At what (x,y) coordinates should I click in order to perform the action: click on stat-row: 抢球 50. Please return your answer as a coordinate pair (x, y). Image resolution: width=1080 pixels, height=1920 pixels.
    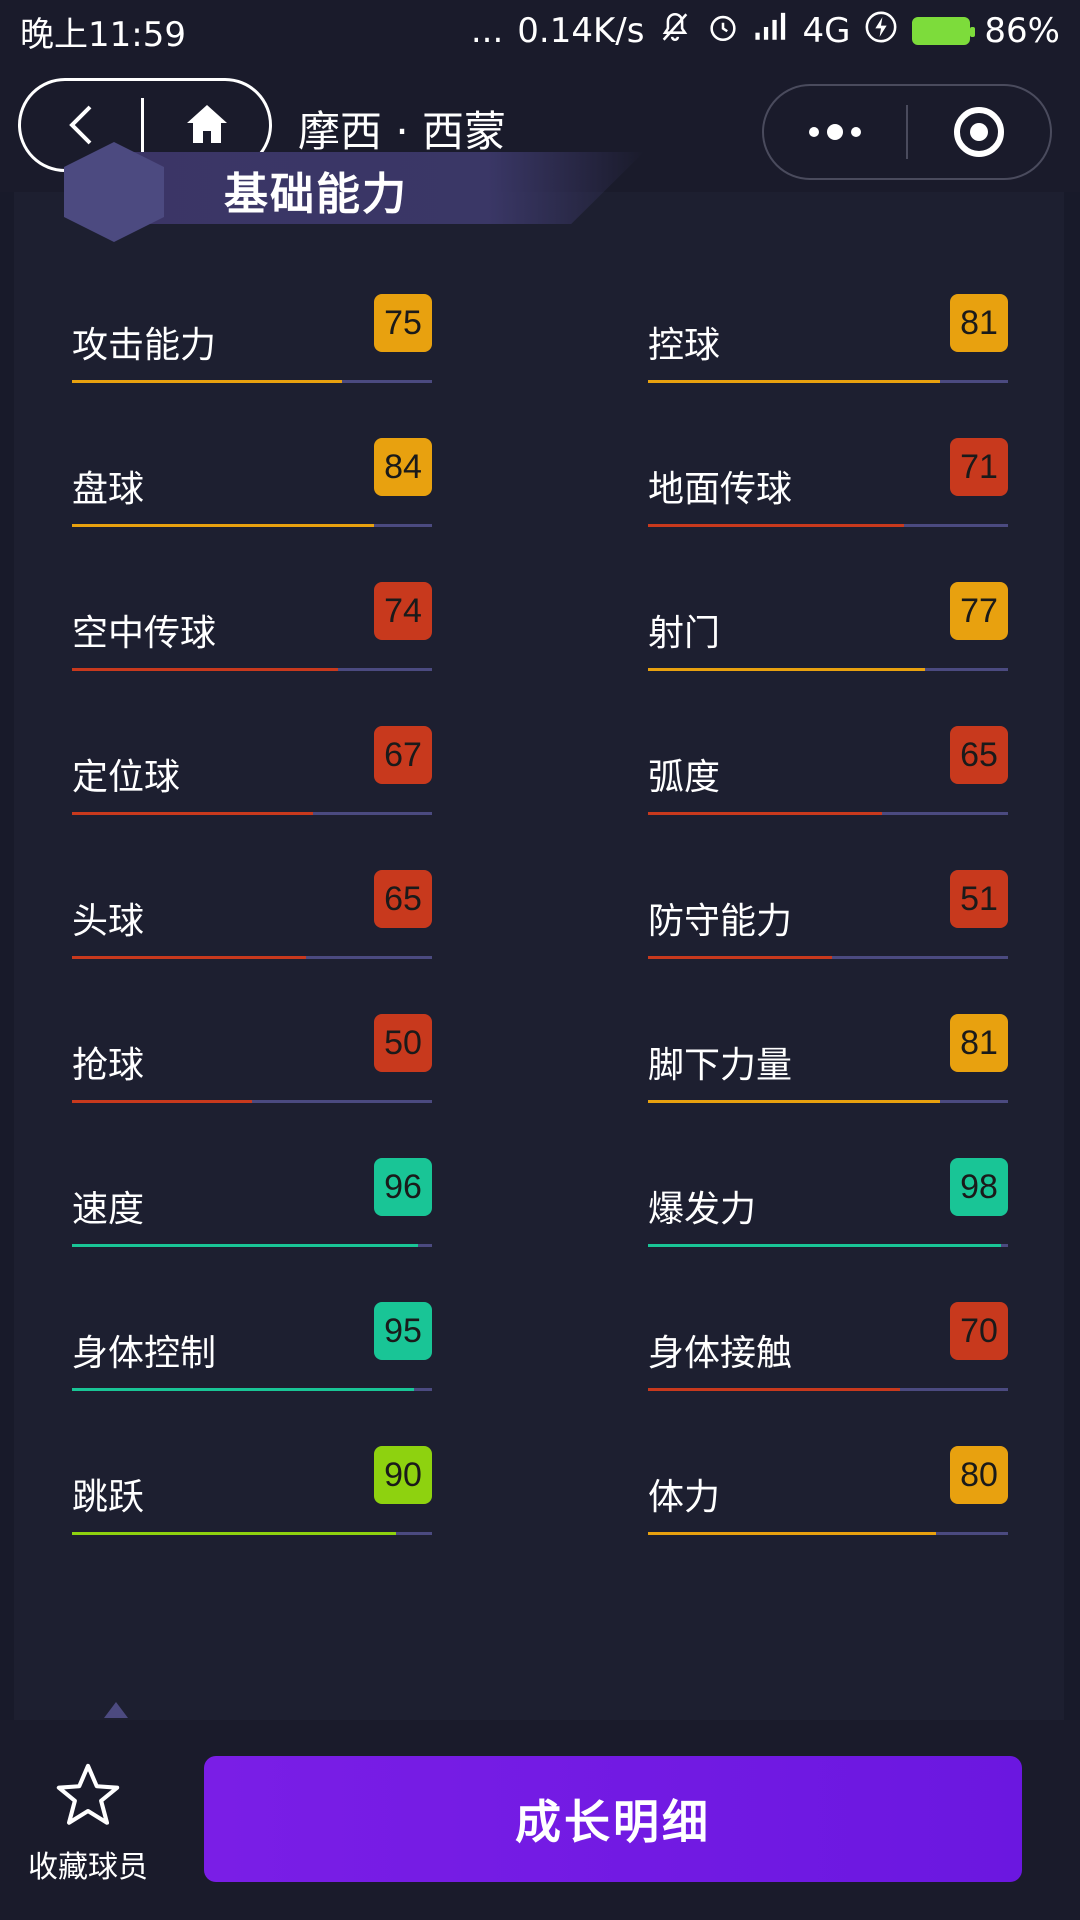
    Looking at the image, I should click on (252, 1059).